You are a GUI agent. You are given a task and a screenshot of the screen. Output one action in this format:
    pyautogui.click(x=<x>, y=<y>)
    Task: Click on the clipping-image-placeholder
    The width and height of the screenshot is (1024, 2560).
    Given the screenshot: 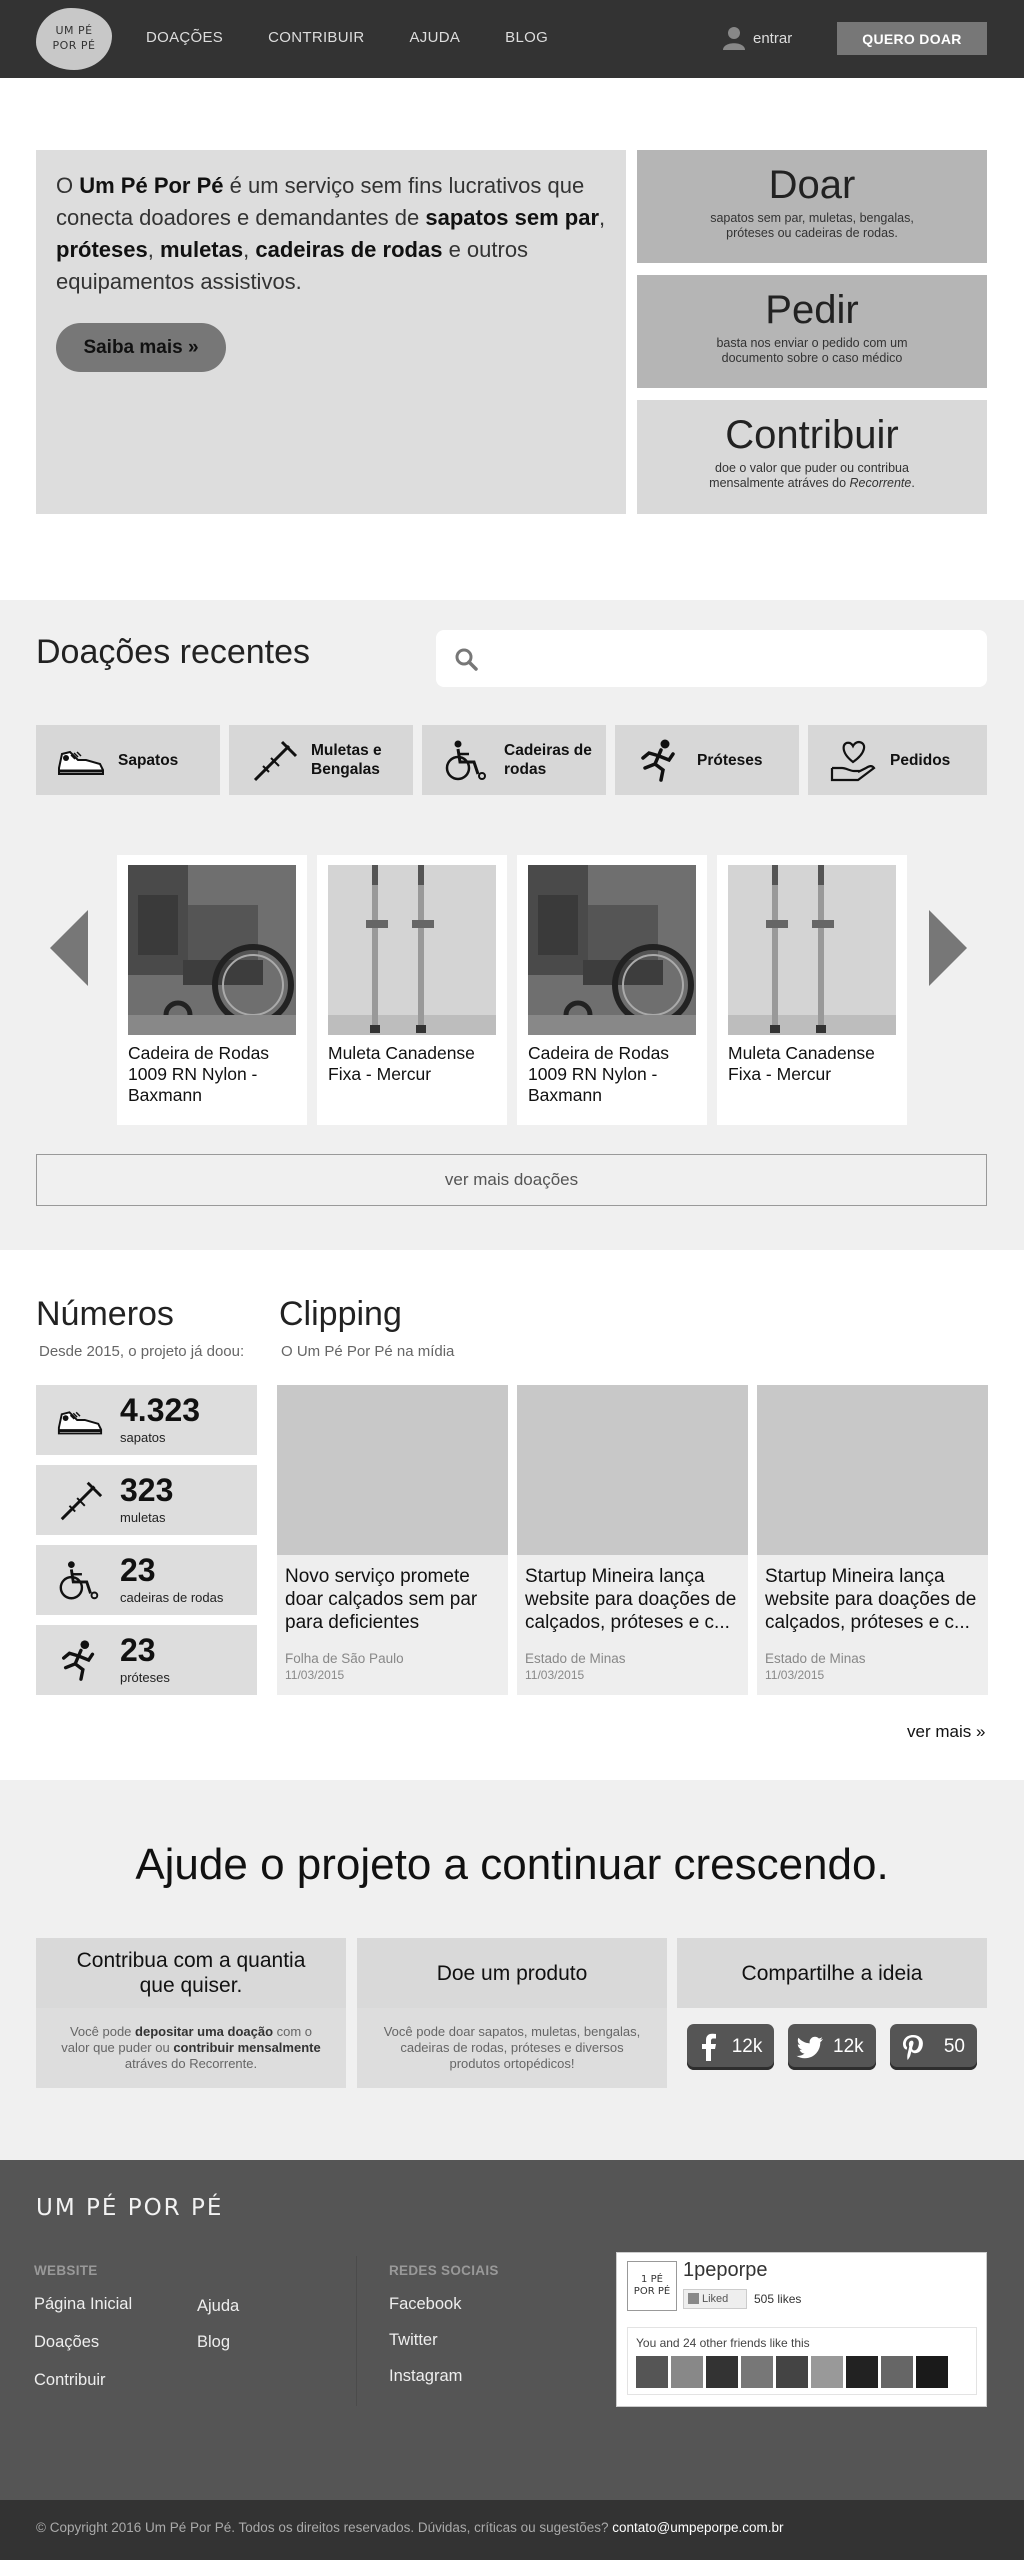 What is the action you would take?
    pyautogui.click(x=392, y=1470)
    